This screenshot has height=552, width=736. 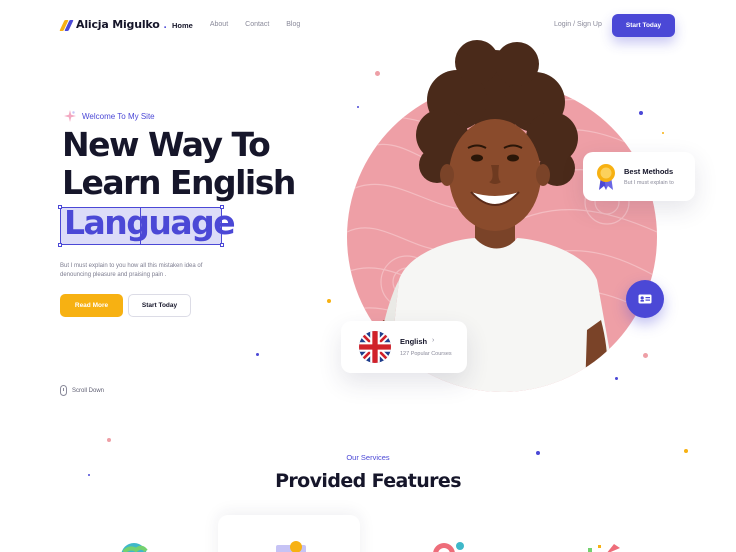 I want to click on nav-contact: Contact, so click(x=257, y=25).